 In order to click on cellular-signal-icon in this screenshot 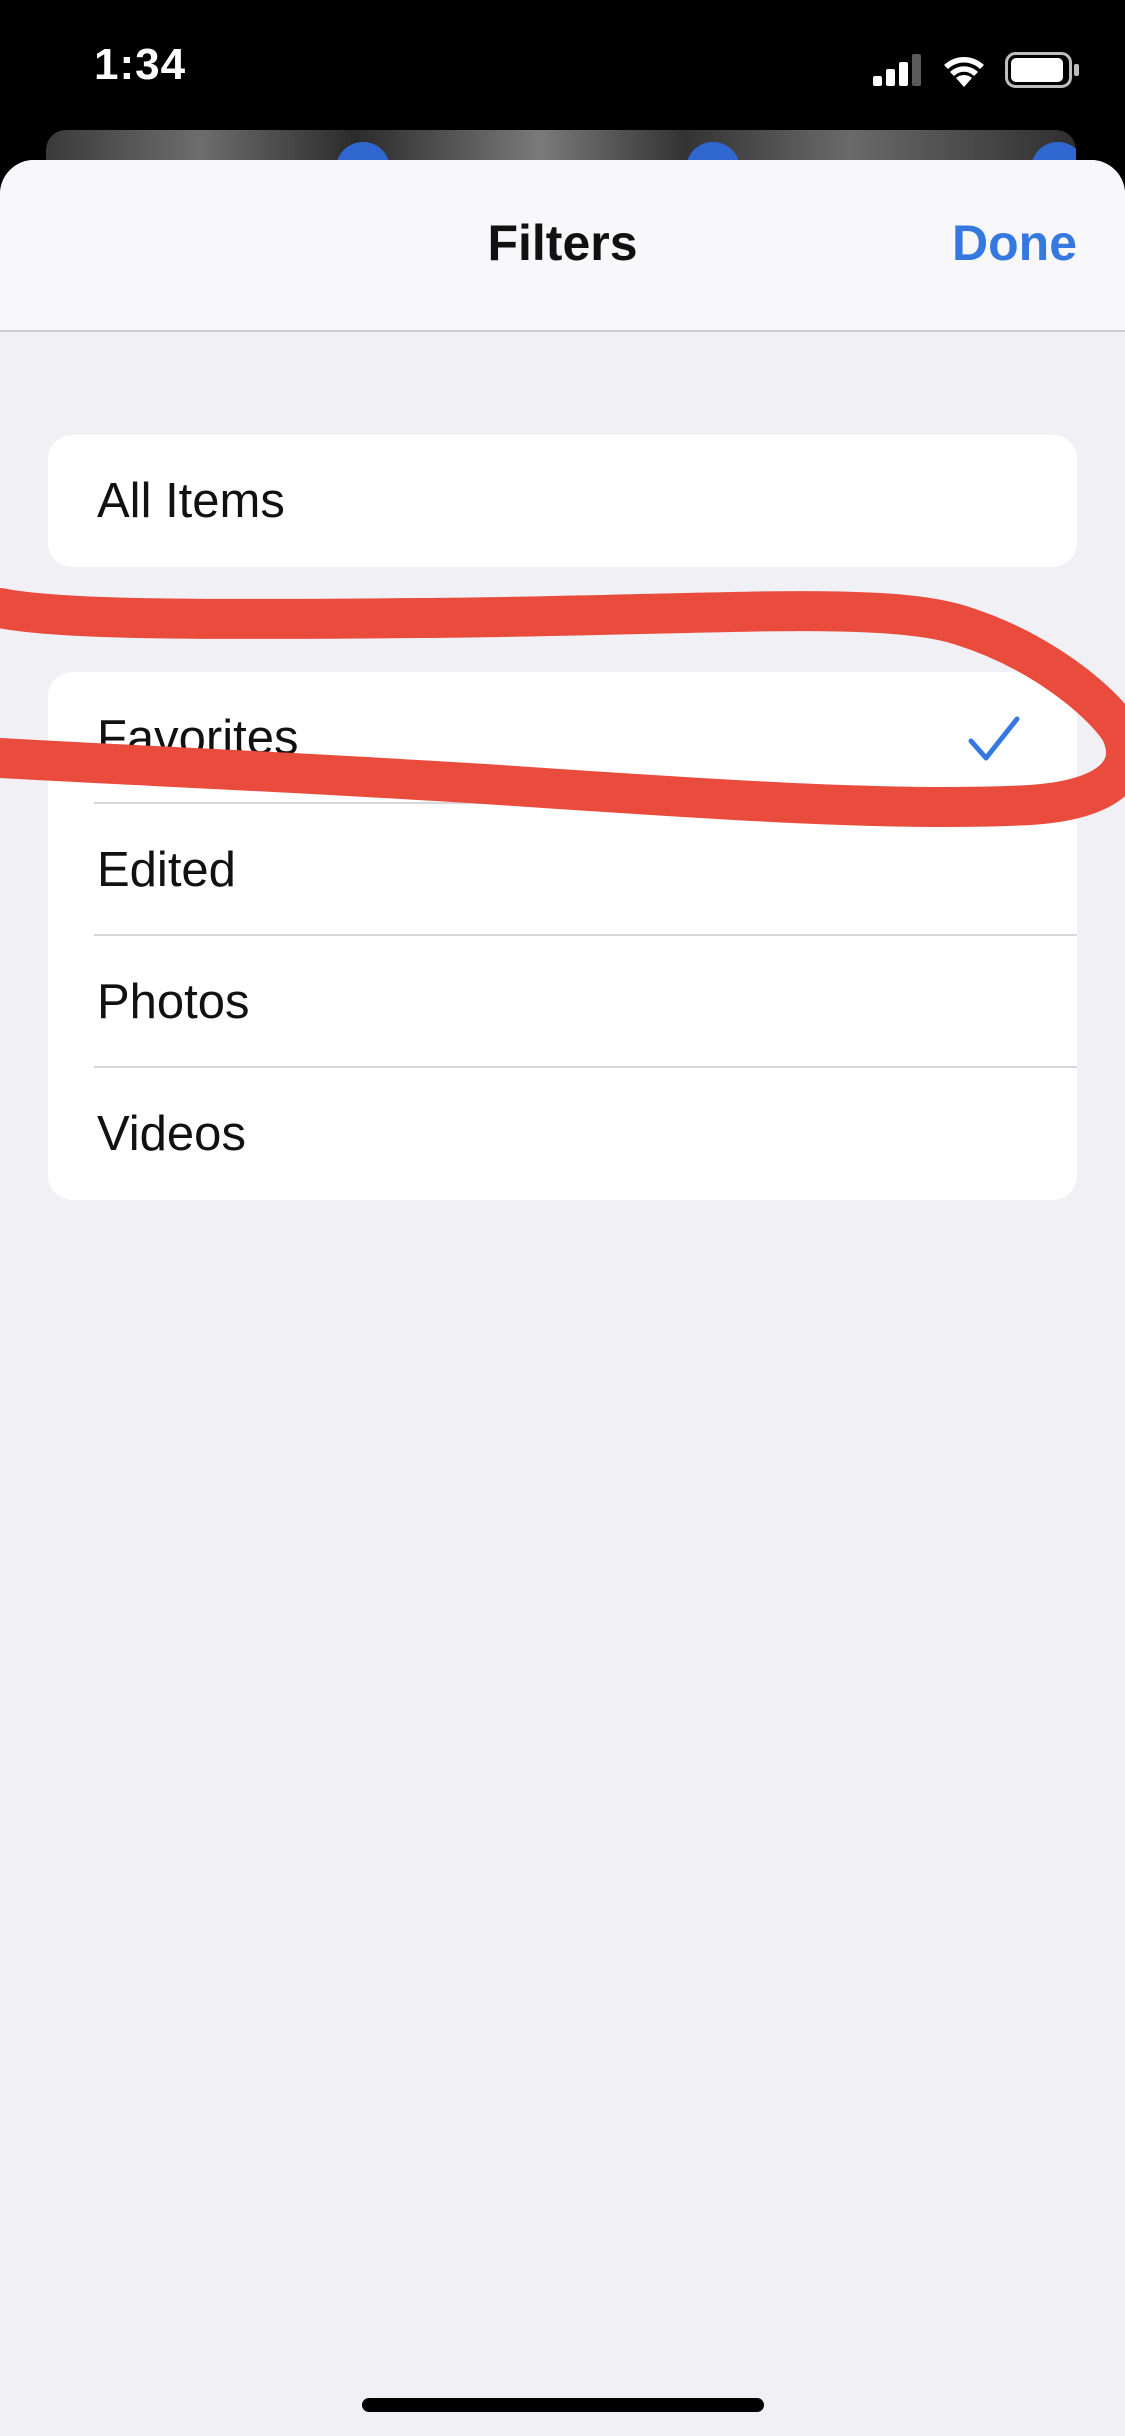, I will do `click(897, 70)`.